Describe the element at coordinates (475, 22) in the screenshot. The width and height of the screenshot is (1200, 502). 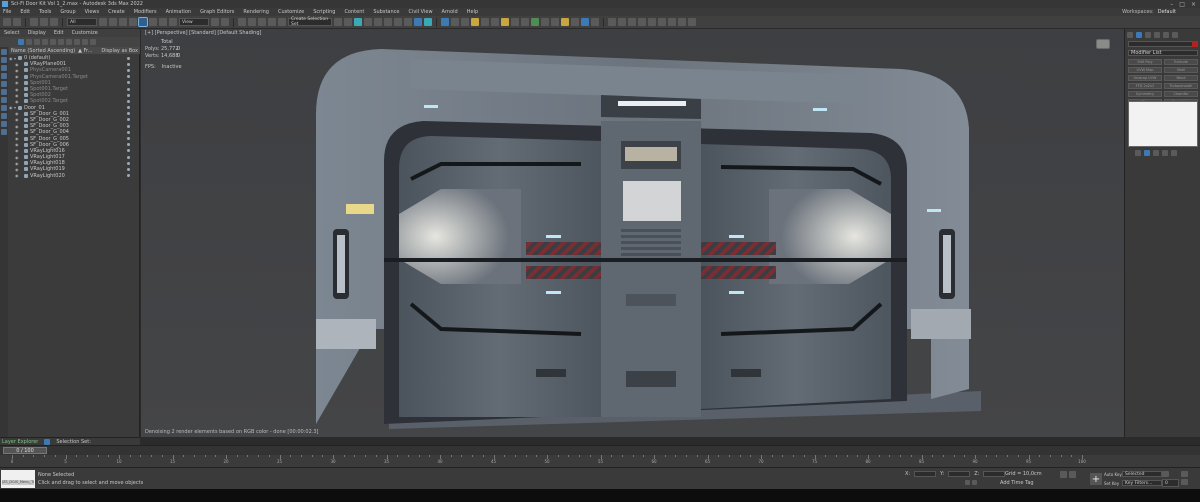
I see `vray-sun-icon` at that location.